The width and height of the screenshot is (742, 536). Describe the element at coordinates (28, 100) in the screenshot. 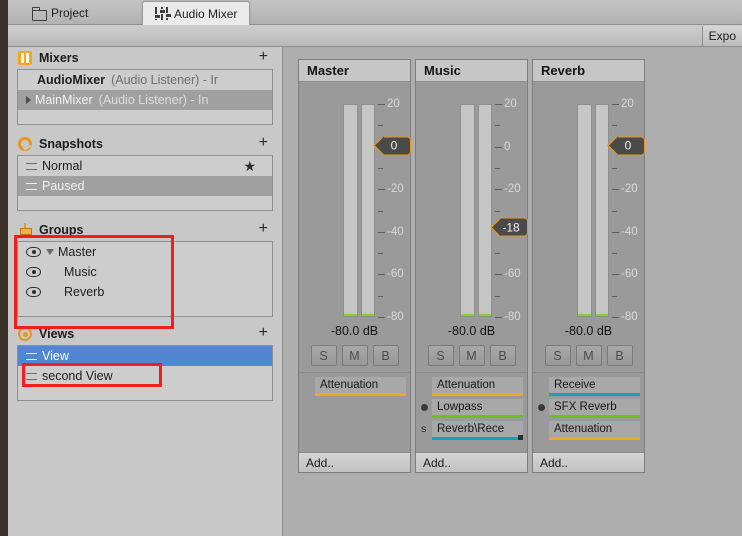

I see `chevron-right-icon` at that location.